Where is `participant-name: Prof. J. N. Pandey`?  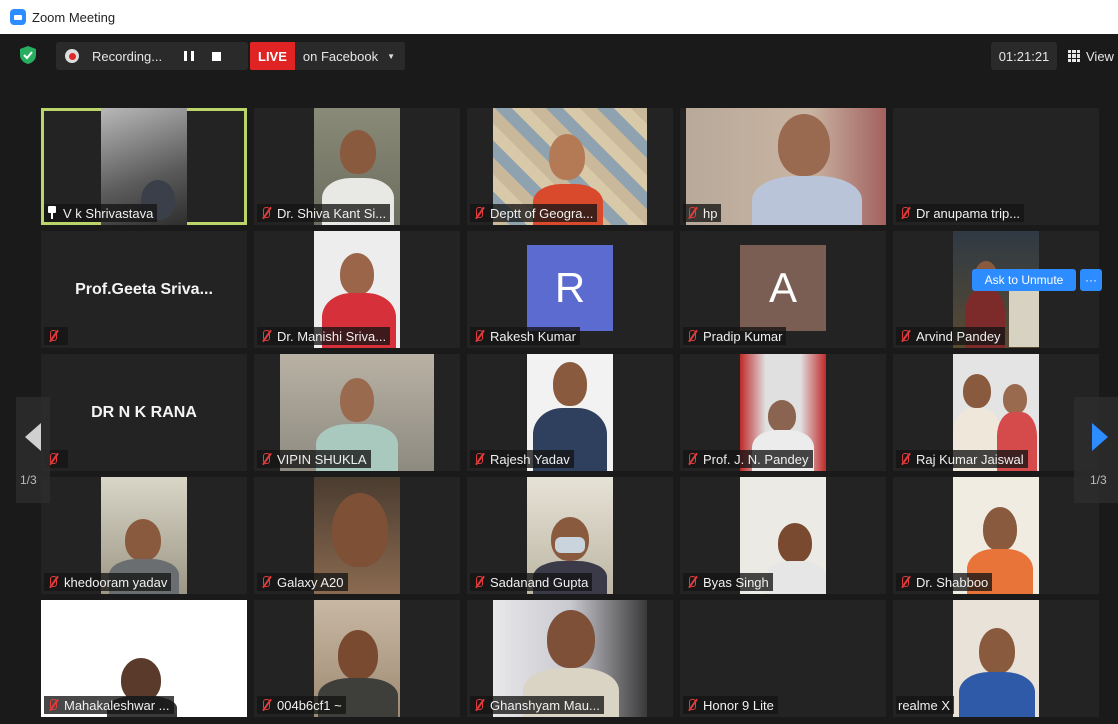 participant-name: Prof. J. N. Pandey is located at coordinates (756, 459).